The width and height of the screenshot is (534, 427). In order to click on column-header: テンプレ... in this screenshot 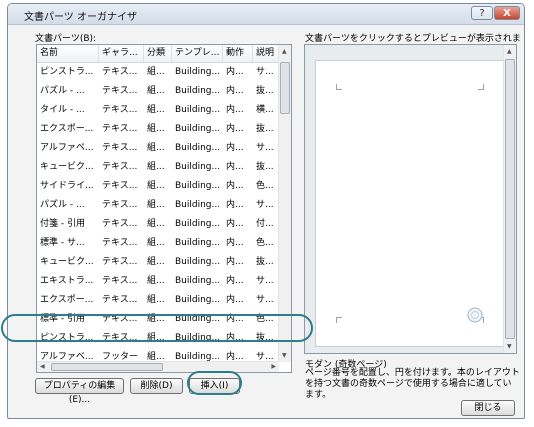, I will do `click(197, 53)`.